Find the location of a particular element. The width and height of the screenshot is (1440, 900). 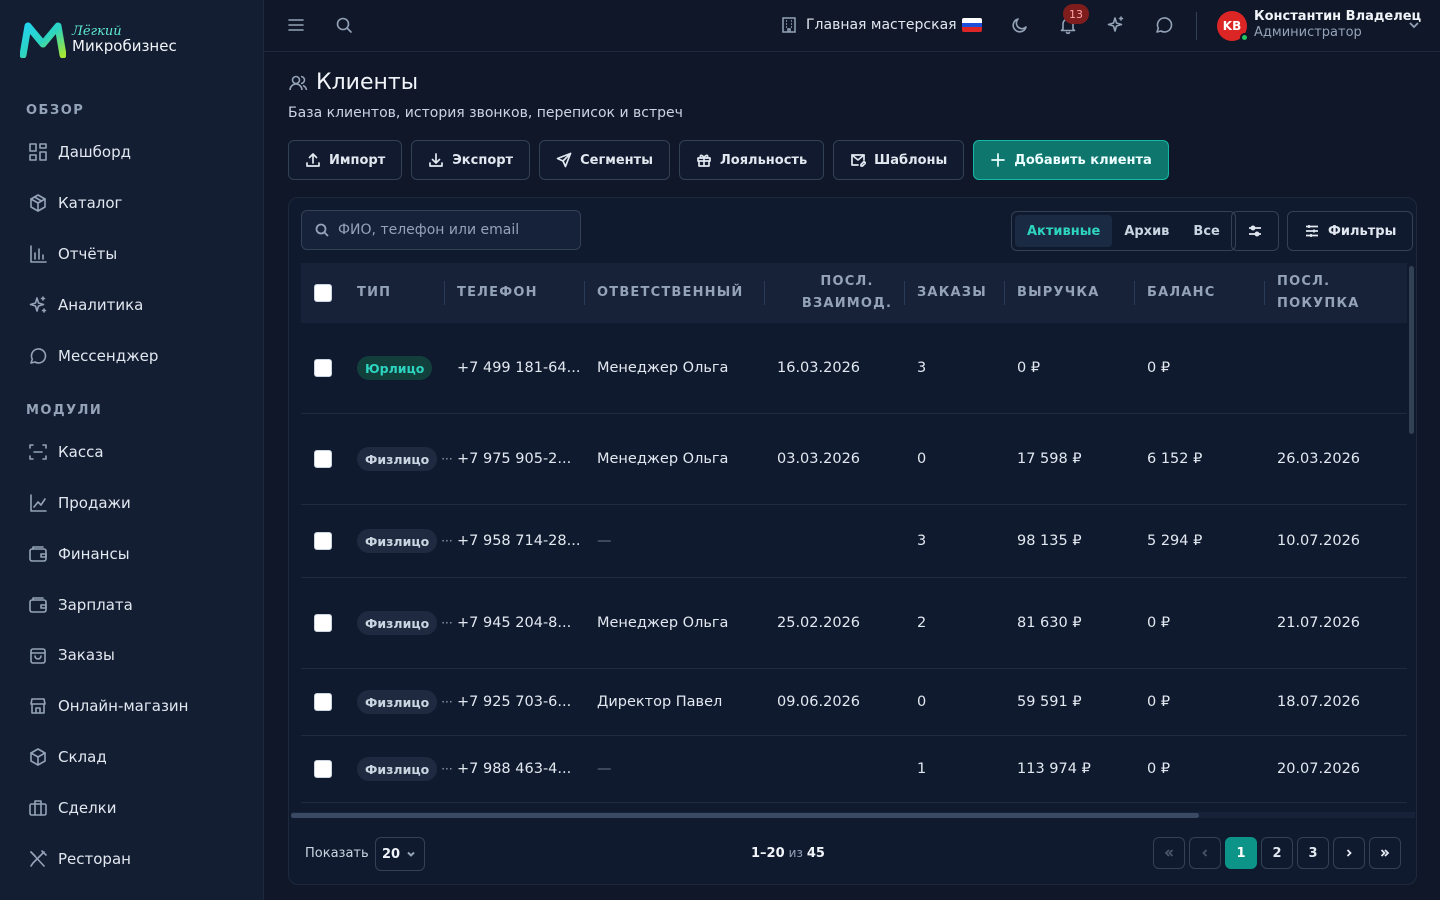

sidebar-item-label: Зарплата is located at coordinates (95, 605).